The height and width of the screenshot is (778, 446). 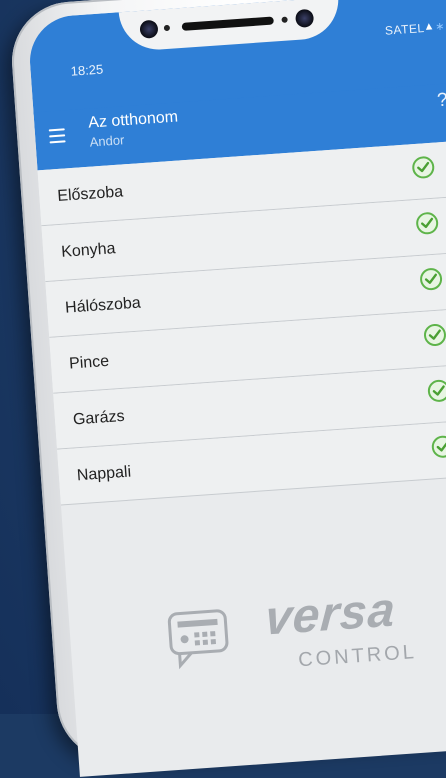 What do you see at coordinates (330, 614) in the screenshot?
I see `brand-name: versa` at bounding box center [330, 614].